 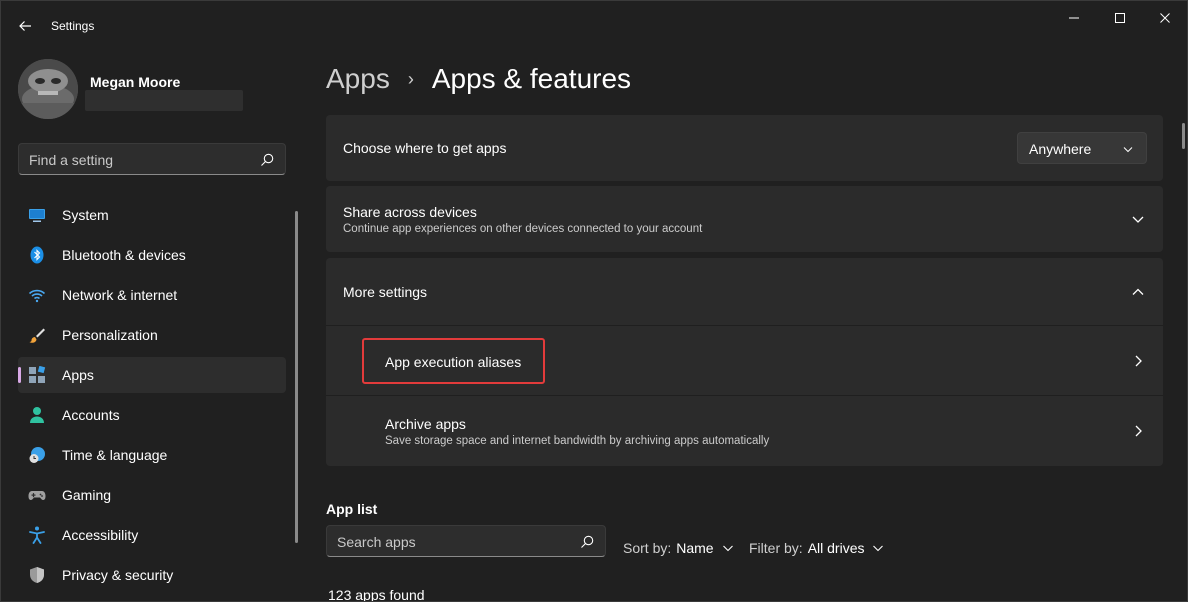 What do you see at coordinates (78, 375) in the screenshot?
I see `sidebar-item-label: Apps` at bounding box center [78, 375].